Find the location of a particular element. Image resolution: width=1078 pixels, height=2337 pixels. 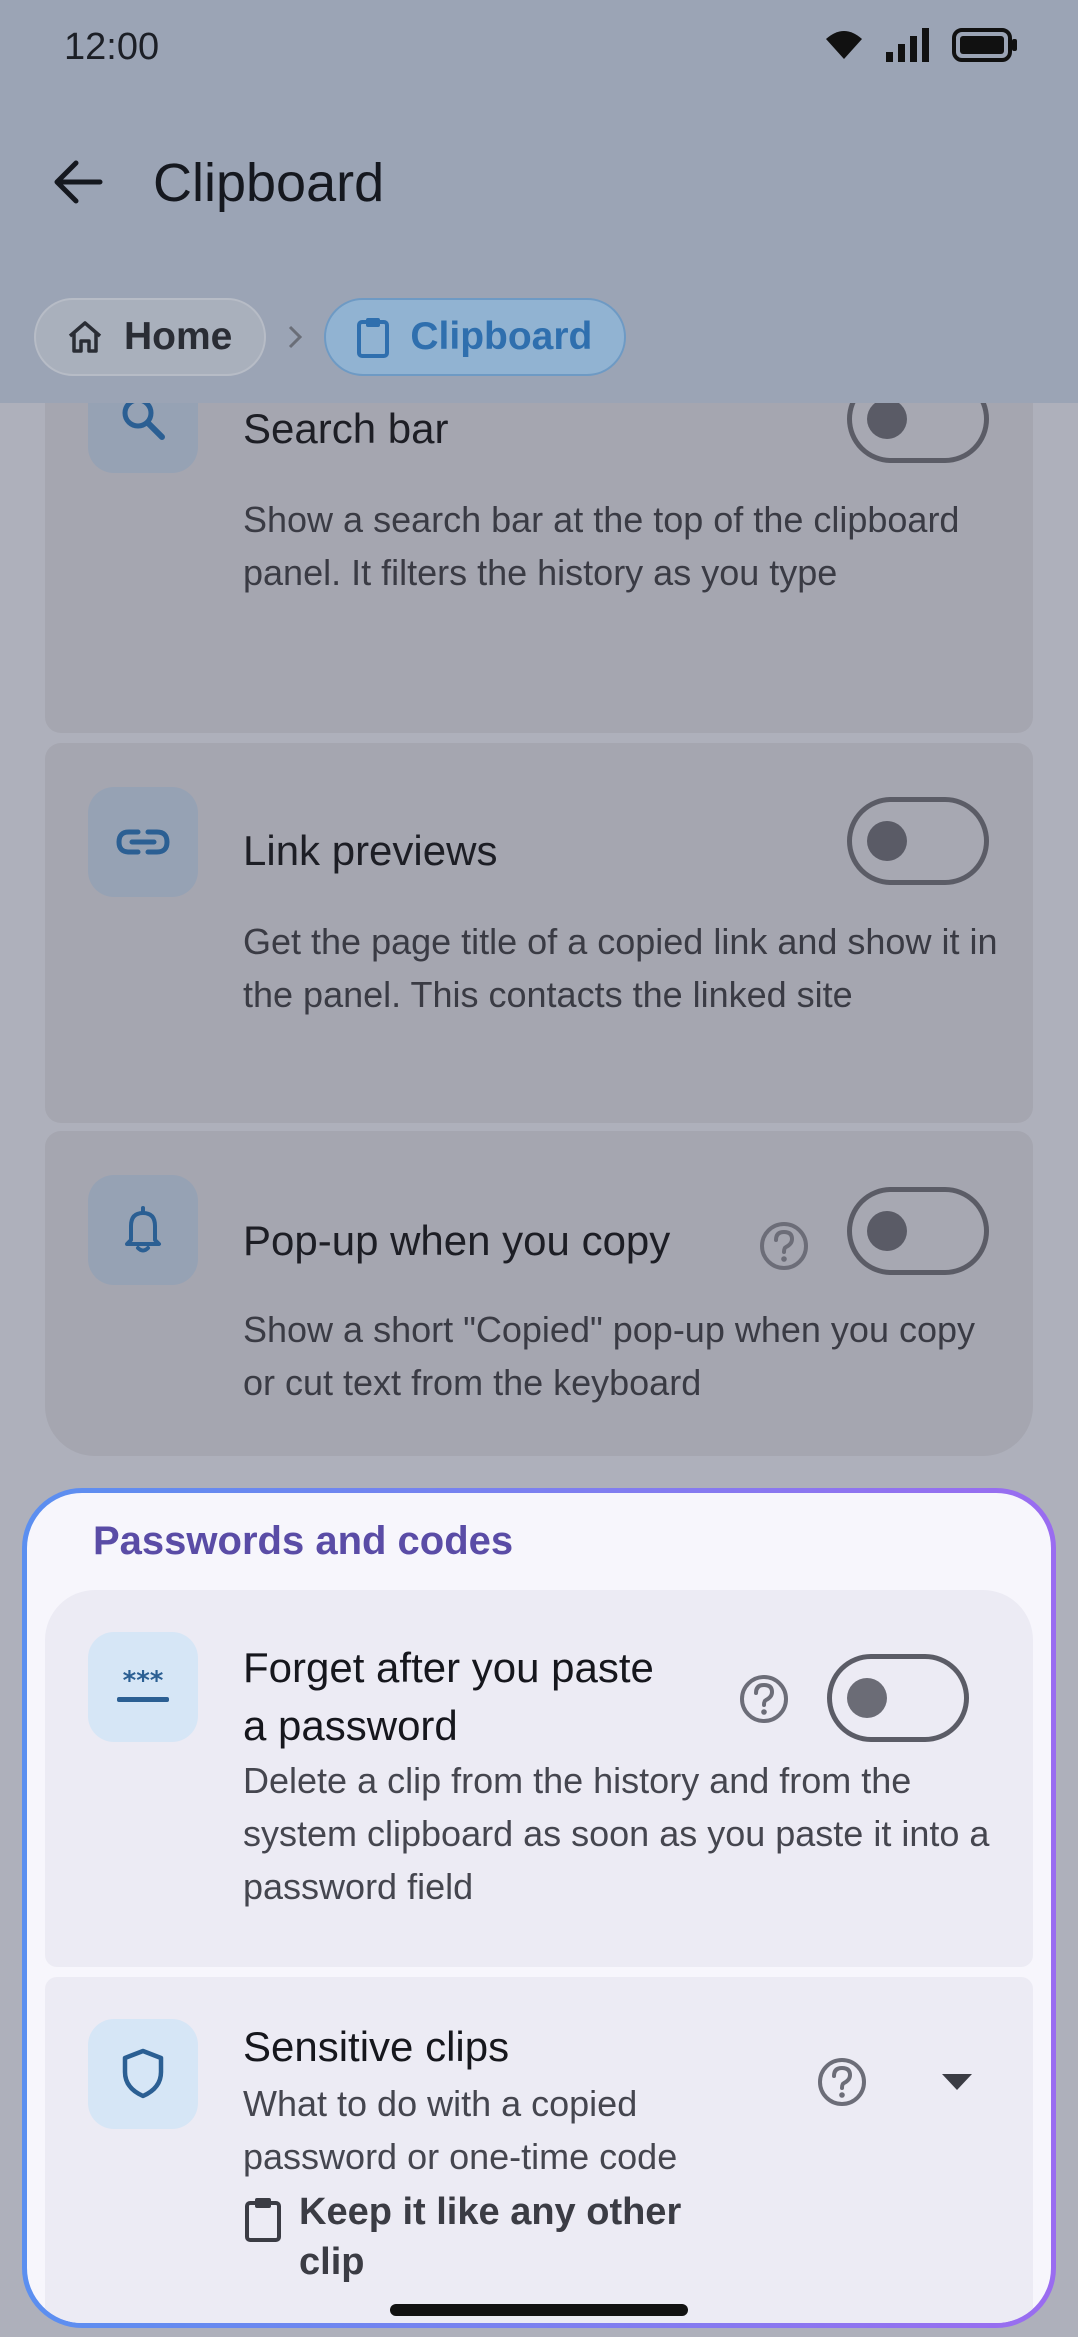

setting-title: Sensitive clips is located at coordinates (376, 2046).